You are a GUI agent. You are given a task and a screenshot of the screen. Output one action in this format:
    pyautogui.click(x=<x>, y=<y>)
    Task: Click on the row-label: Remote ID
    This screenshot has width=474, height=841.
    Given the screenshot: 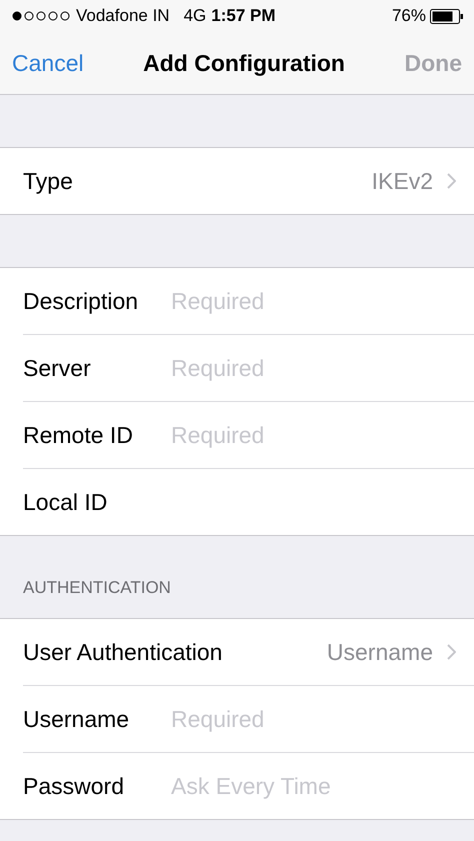 What is the action you would take?
    pyautogui.click(x=78, y=435)
    